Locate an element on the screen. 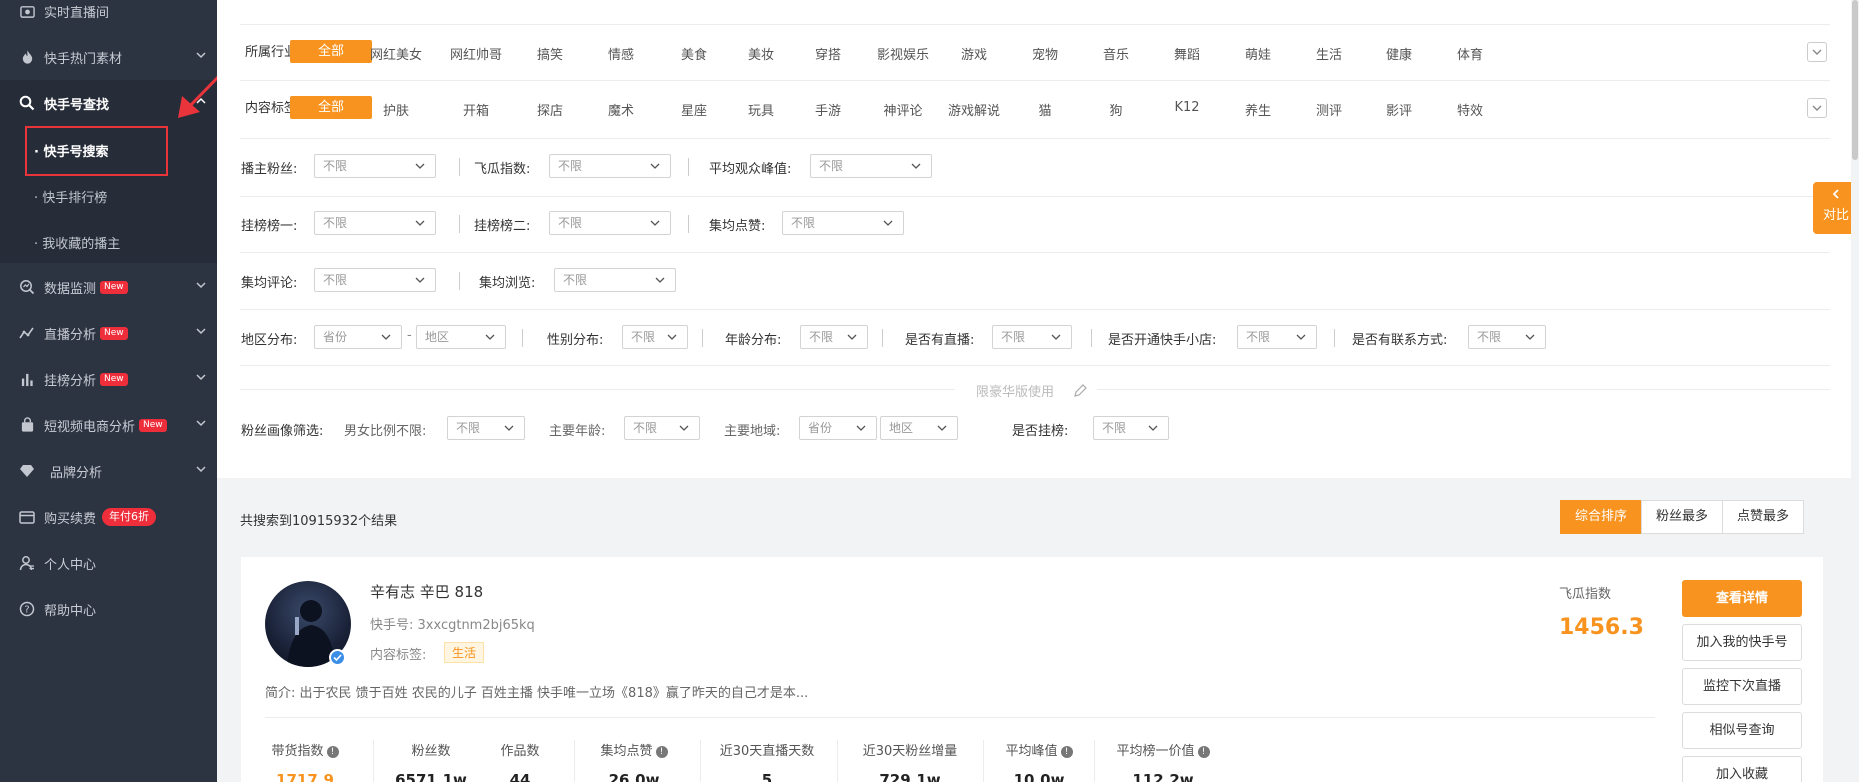 The image size is (1859, 782). gender-dist-label: 性别分布: is located at coordinates (575, 340).